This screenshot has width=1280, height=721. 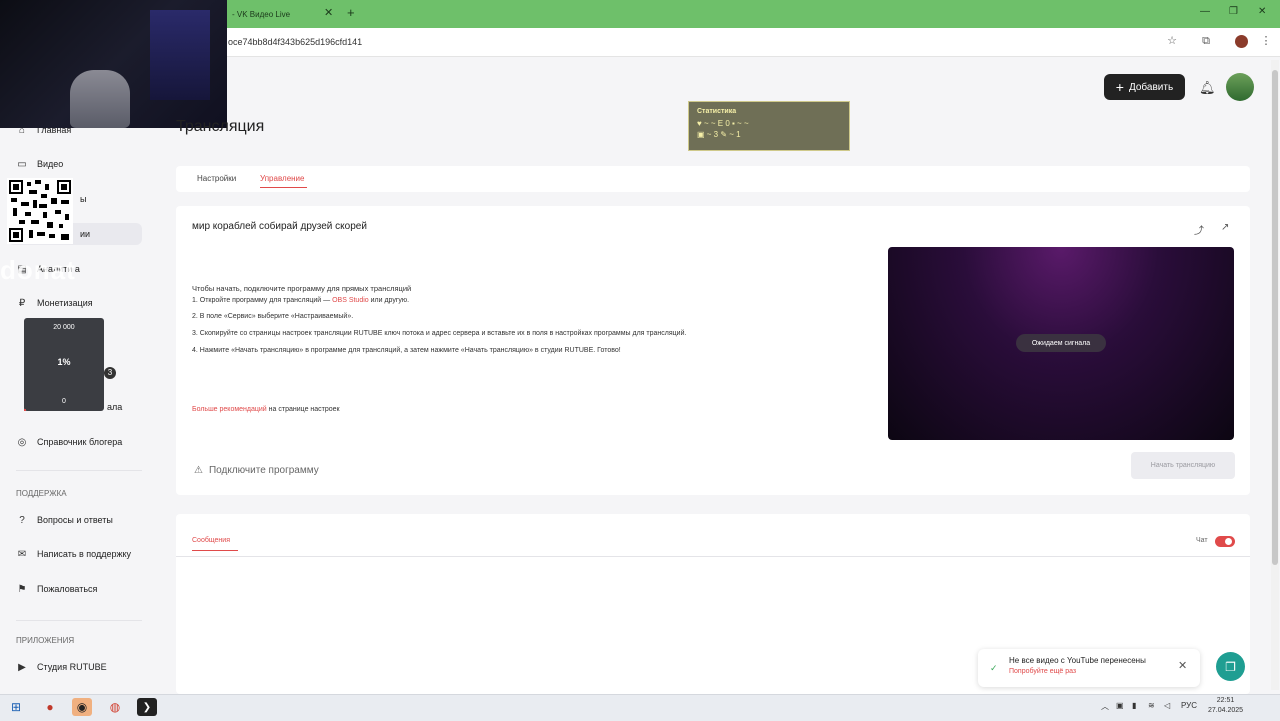 I want to click on sidebar-item-handbook: ◎ Справочник блогера, so click(x=69, y=442).